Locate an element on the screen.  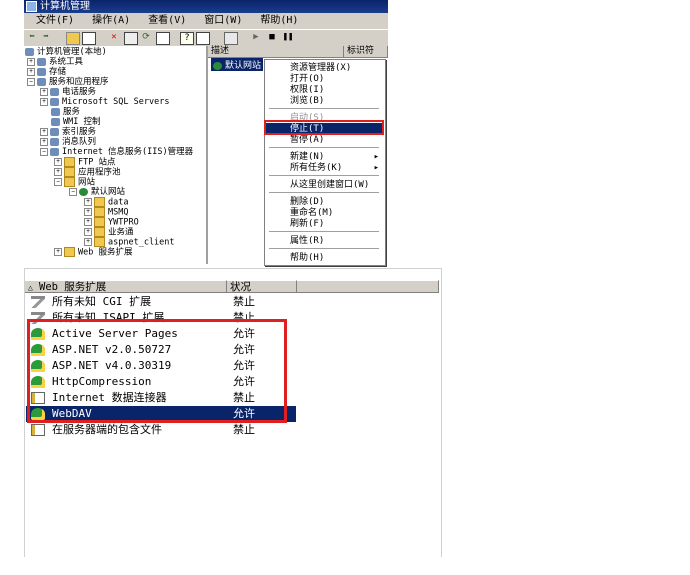
column-header-blank is located at coordinates (368, 286).